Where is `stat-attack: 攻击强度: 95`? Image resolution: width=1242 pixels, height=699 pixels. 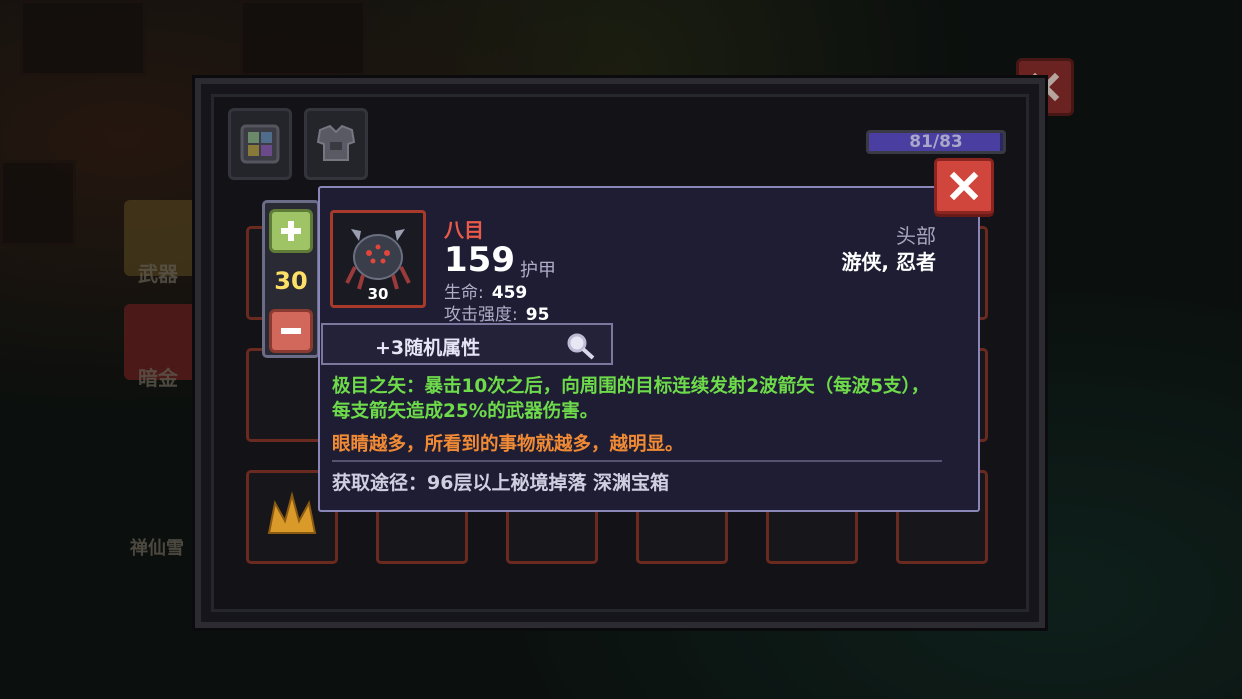 stat-attack: 攻击强度: 95 is located at coordinates (496, 312).